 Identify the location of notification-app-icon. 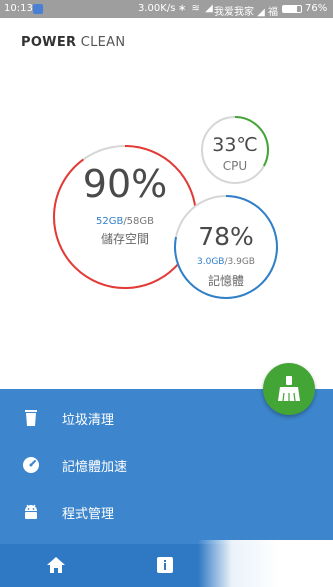
(38, 9).